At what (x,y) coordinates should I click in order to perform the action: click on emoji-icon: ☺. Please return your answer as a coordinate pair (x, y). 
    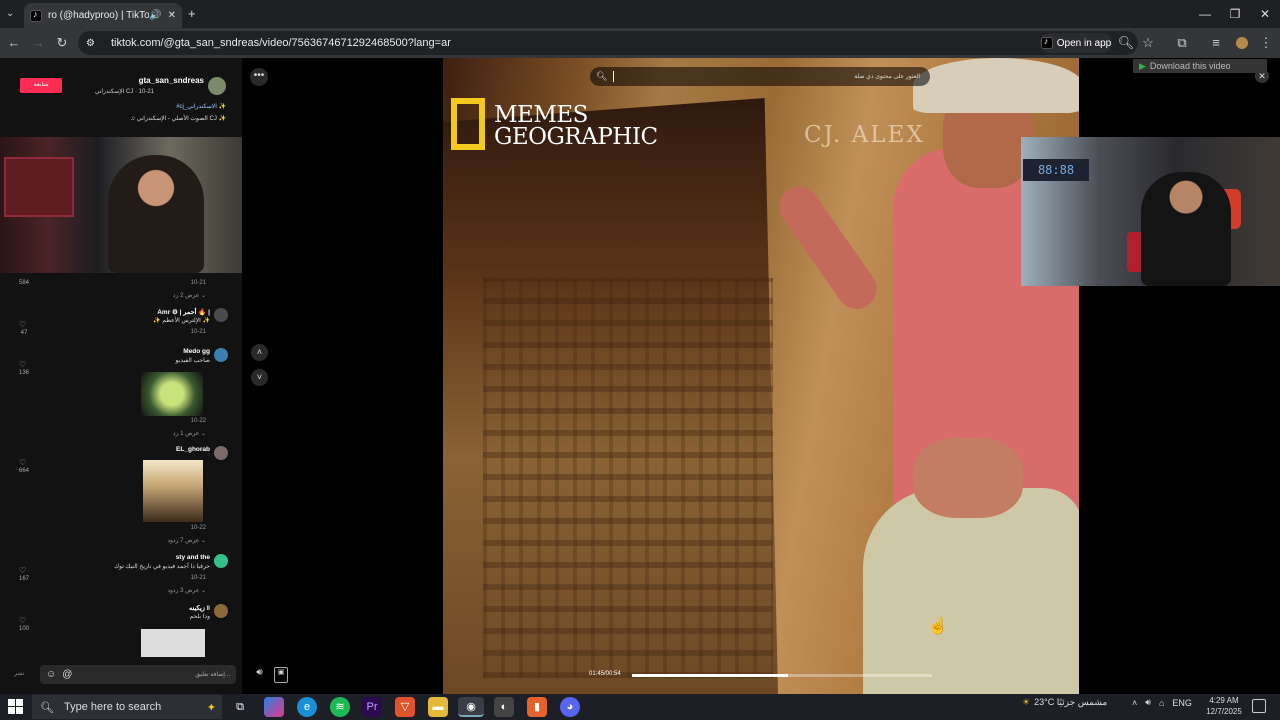
    Looking at the image, I should click on (51, 674).